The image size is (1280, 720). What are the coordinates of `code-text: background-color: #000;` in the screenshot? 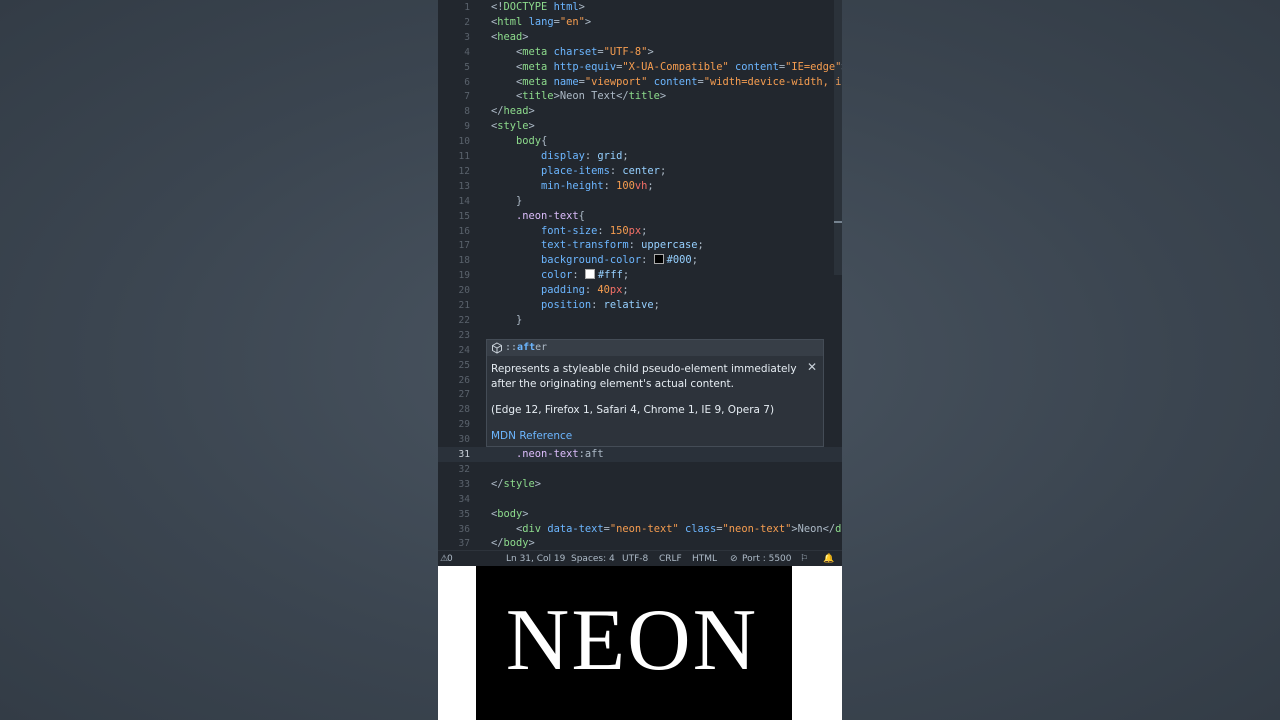 It's located at (619, 260).